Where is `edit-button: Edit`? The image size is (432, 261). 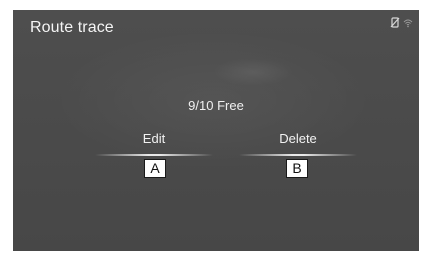 edit-button: Edit is located at coordinates (154, 141).